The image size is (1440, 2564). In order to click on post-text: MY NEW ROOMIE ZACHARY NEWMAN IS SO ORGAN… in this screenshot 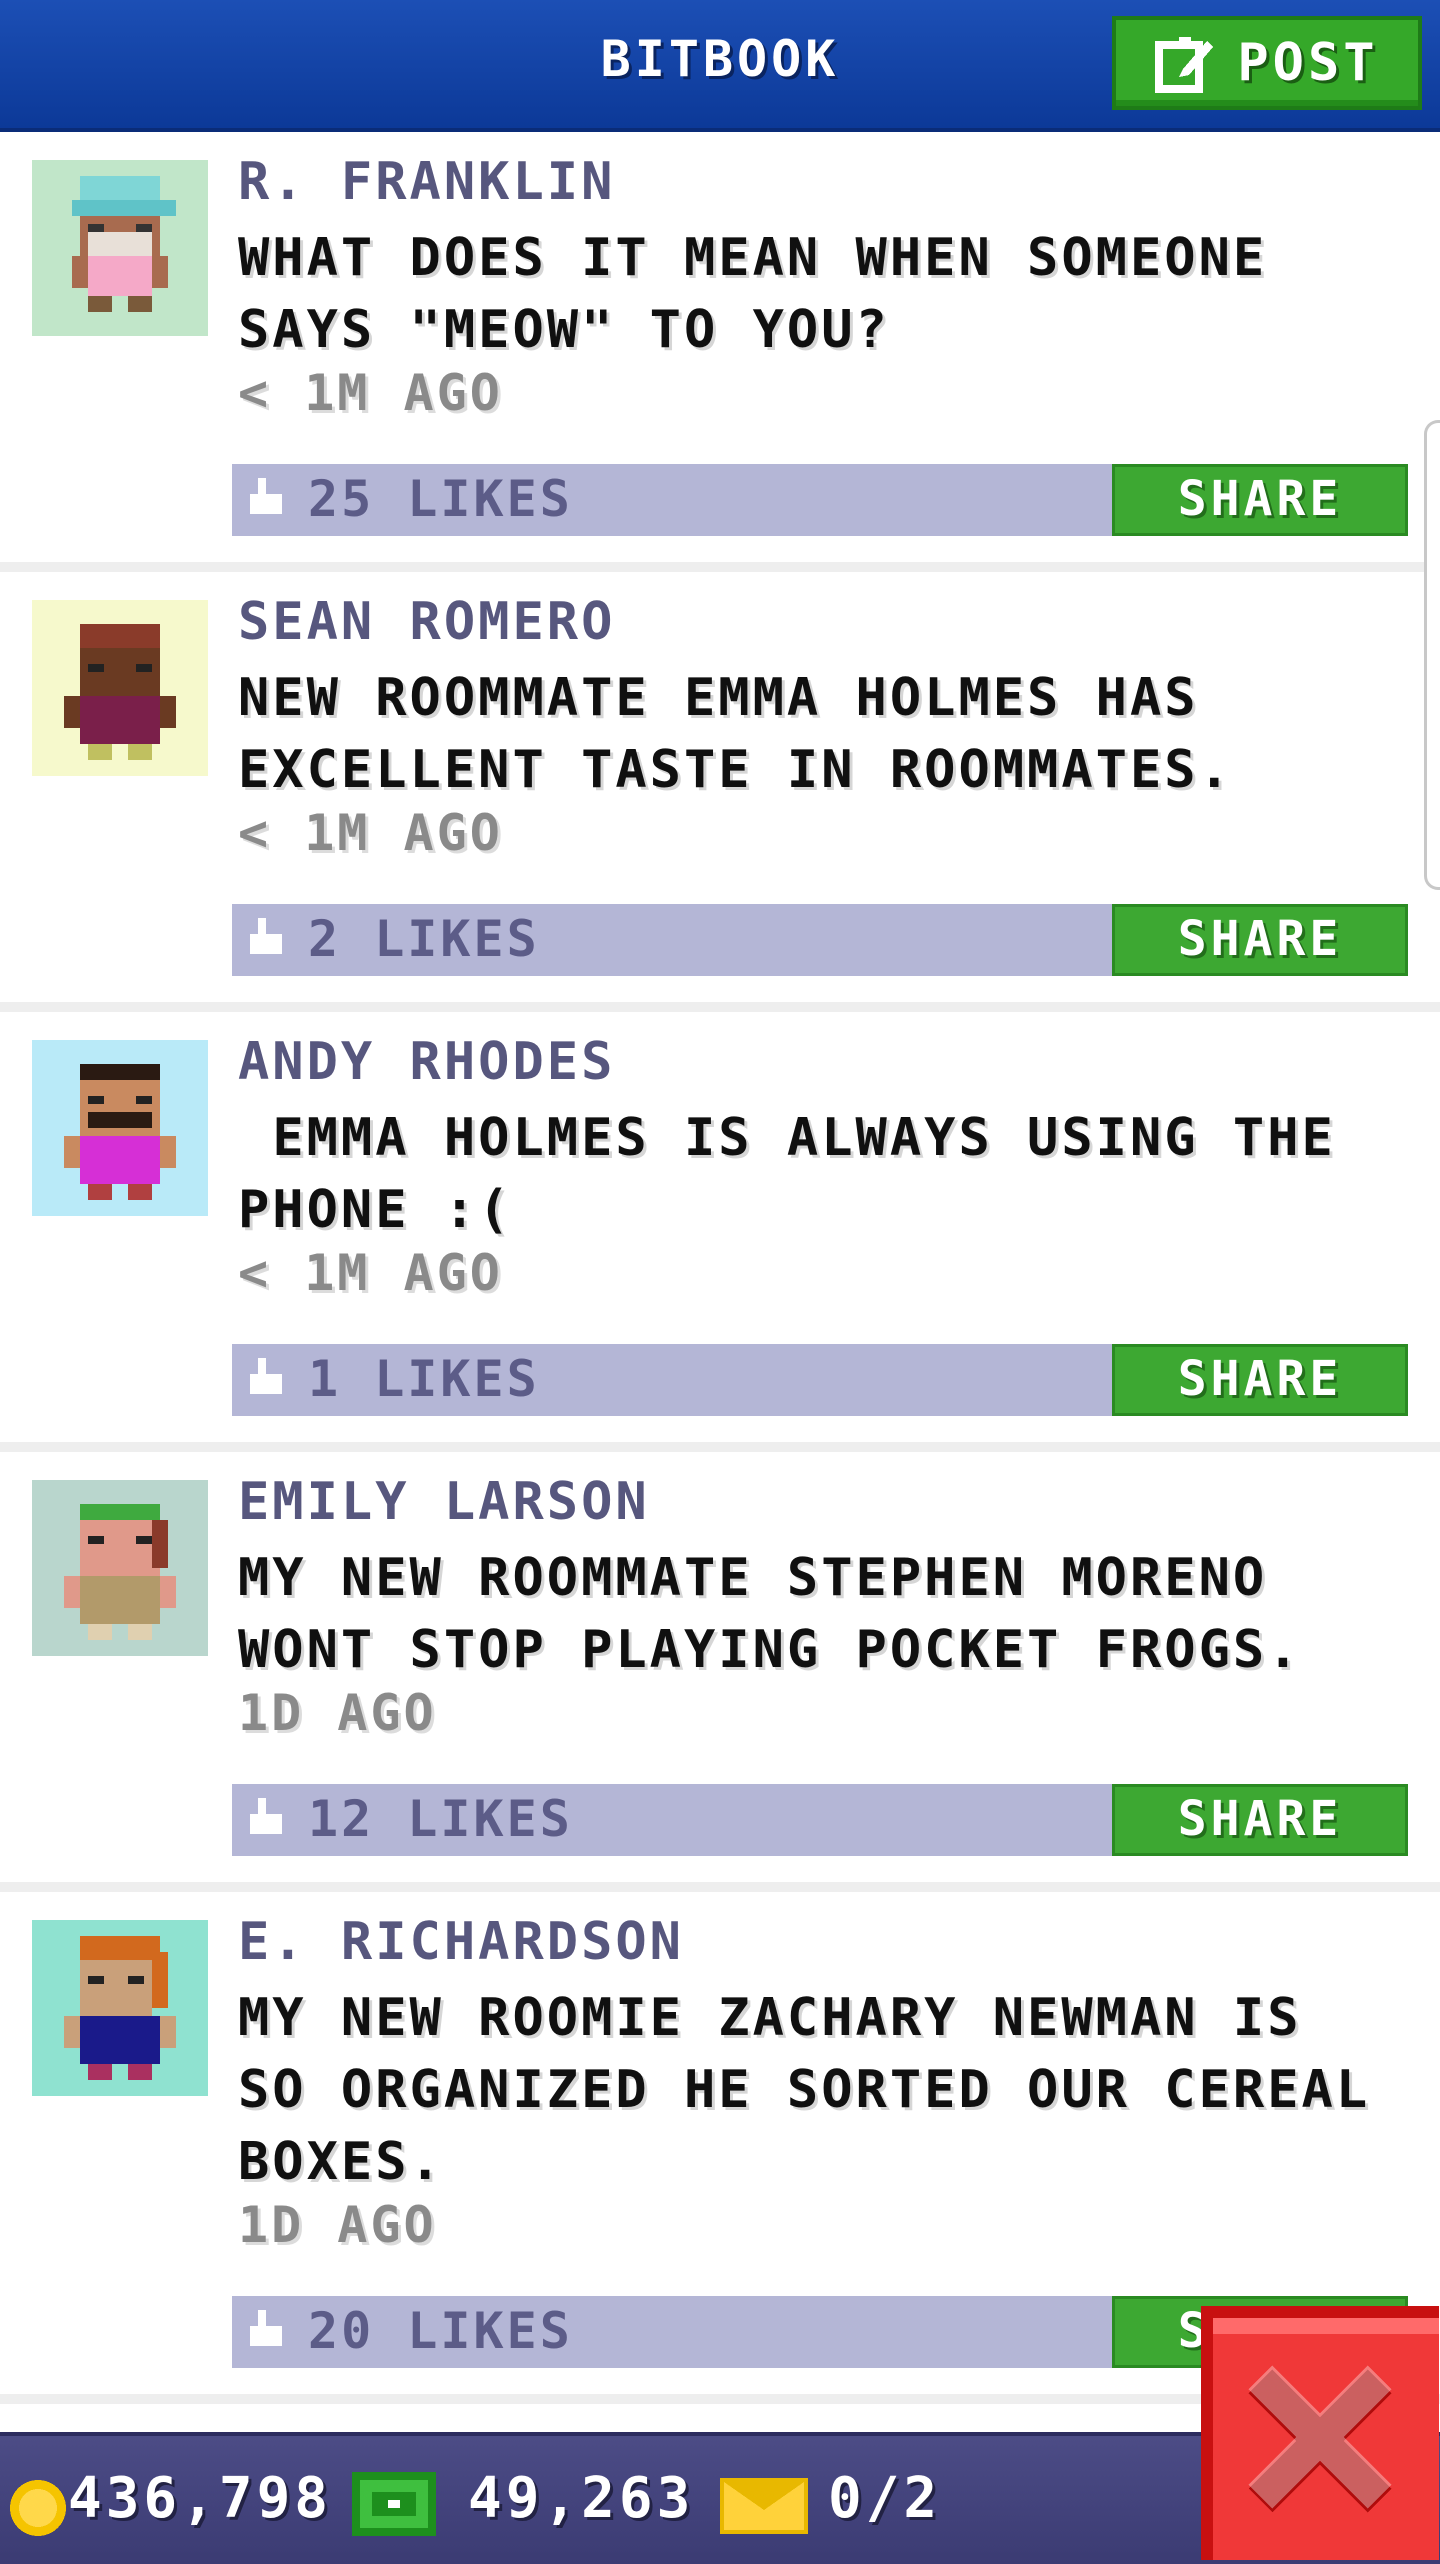, I will do `click(804, 2090)`.